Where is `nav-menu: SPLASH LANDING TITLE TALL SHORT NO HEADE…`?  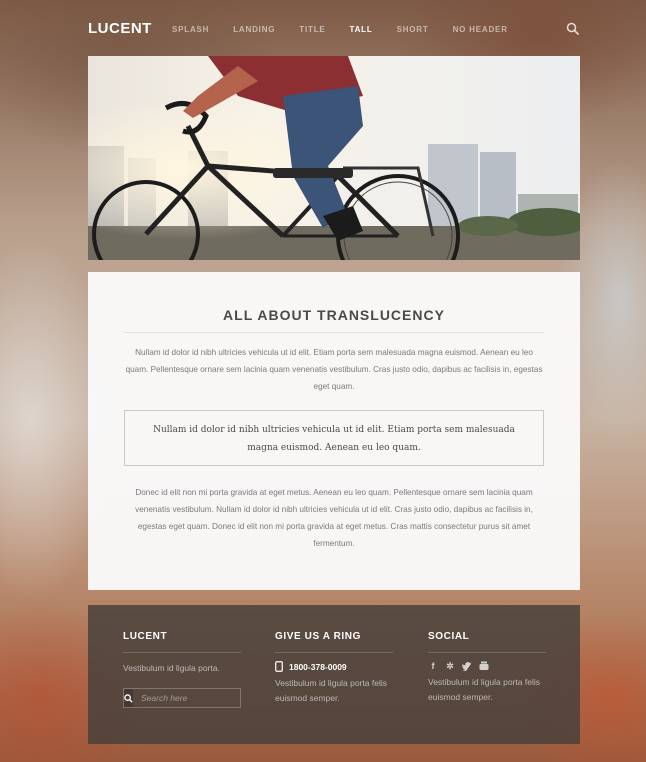 nav-menu: SPLASH LANDING TITLE TALL SHORT NO HEADE… is located at coordinates (352, 29).